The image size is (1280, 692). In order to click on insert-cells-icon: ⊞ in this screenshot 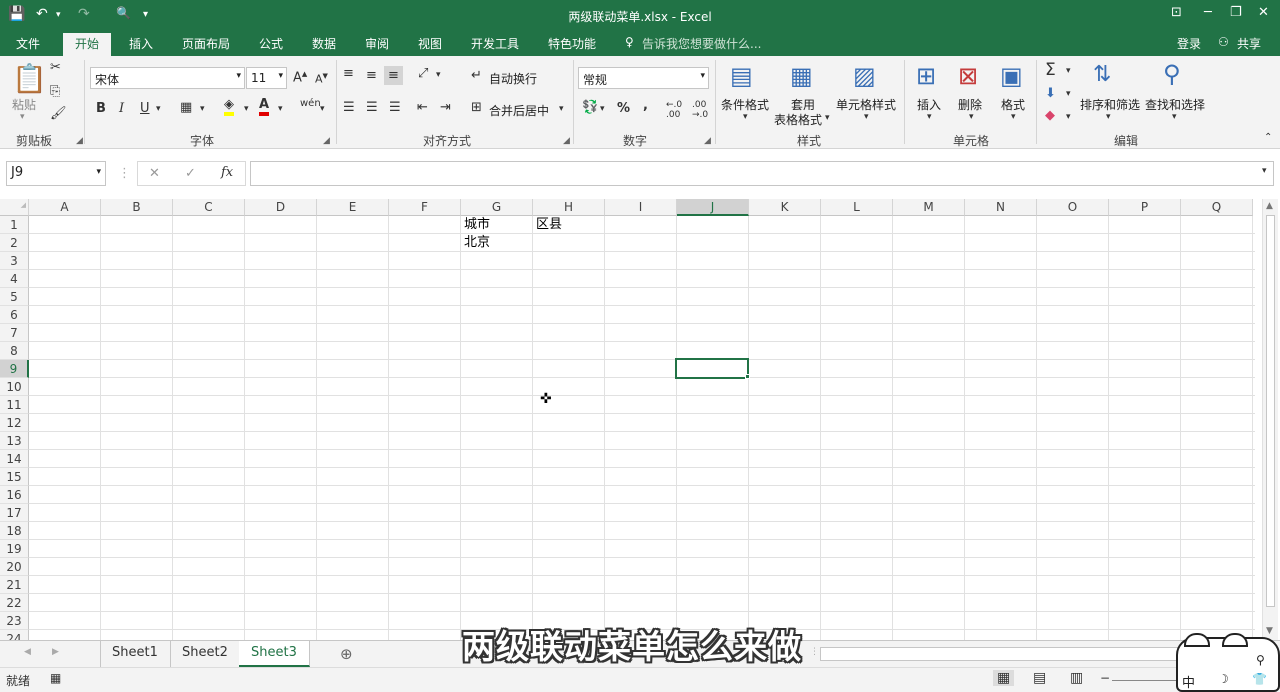, I will do `click(926, 76)`.